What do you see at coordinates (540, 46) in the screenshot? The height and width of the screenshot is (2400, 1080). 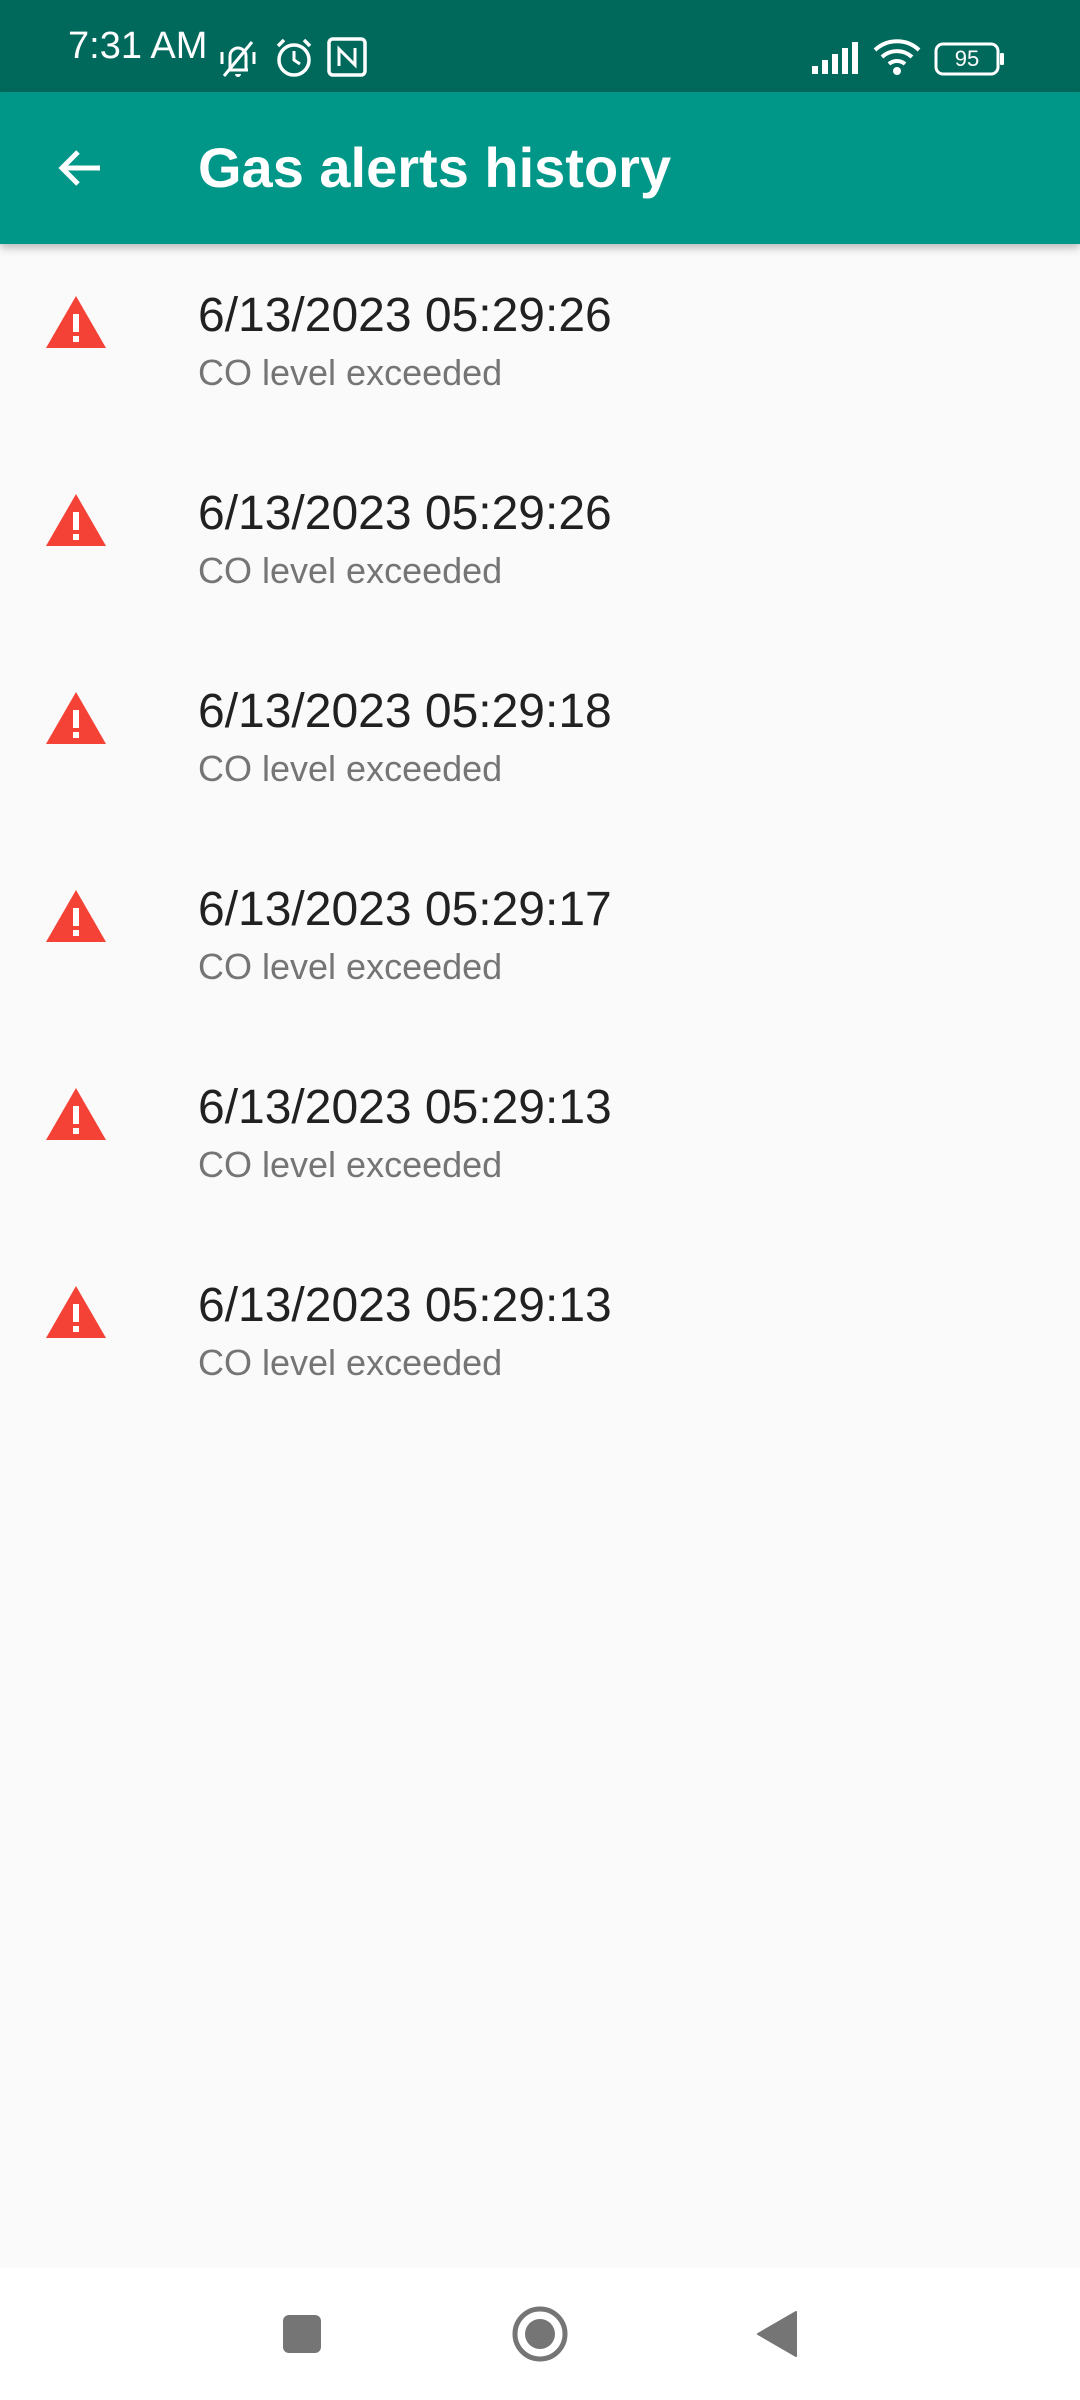 I see `status-bar: 7:31 AM 95` at bounding box center [540, 46].